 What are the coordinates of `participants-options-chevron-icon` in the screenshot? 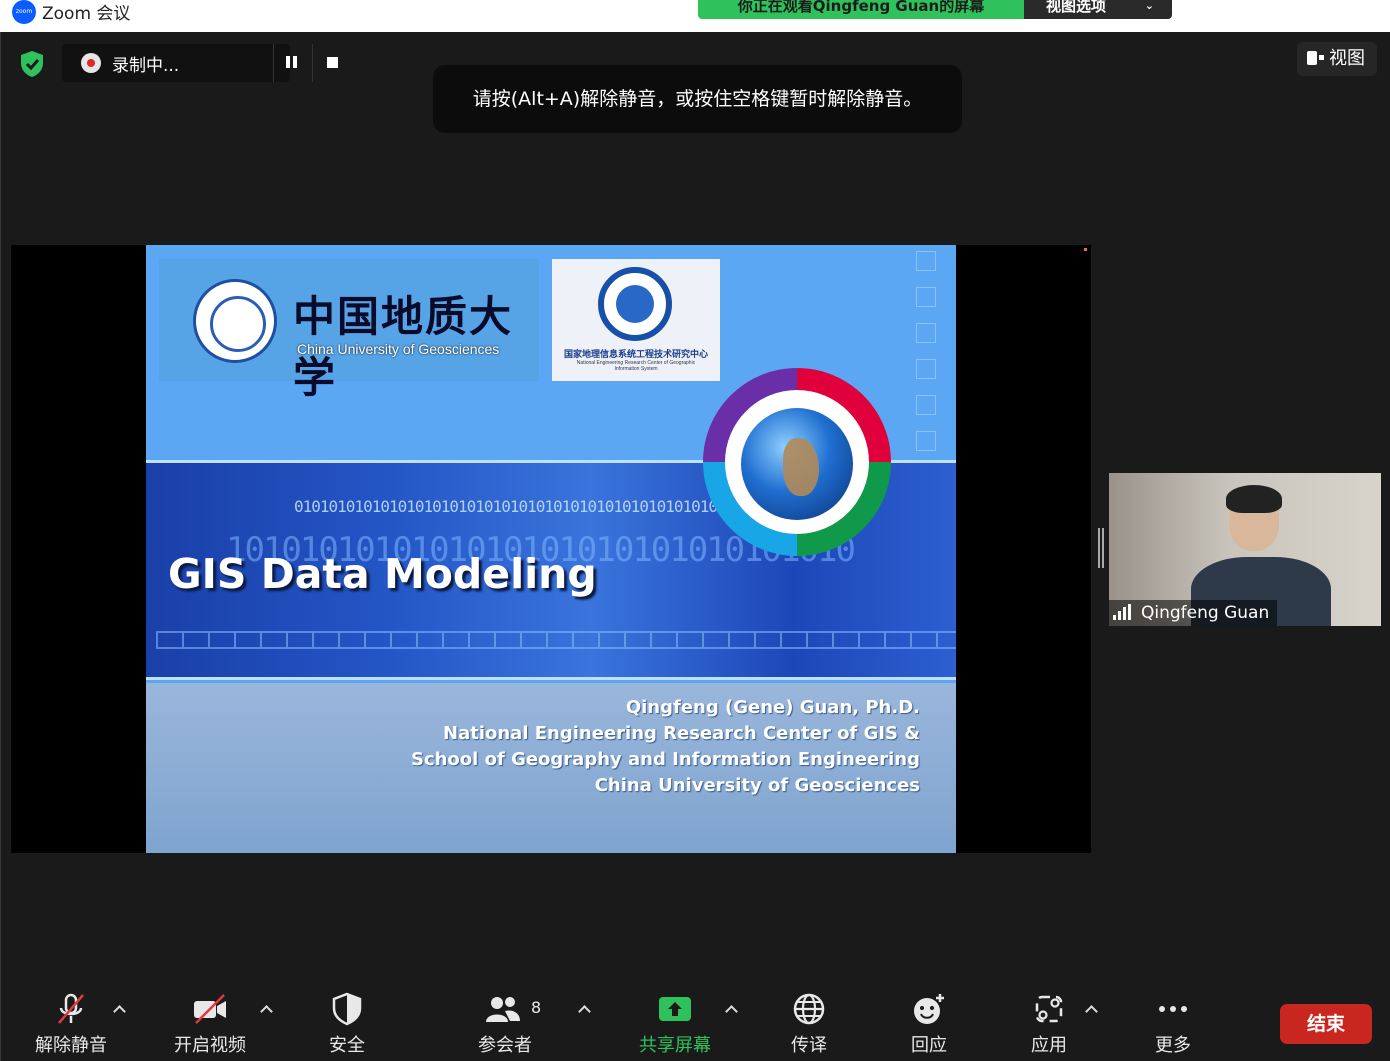 It's located at (584, 1009).